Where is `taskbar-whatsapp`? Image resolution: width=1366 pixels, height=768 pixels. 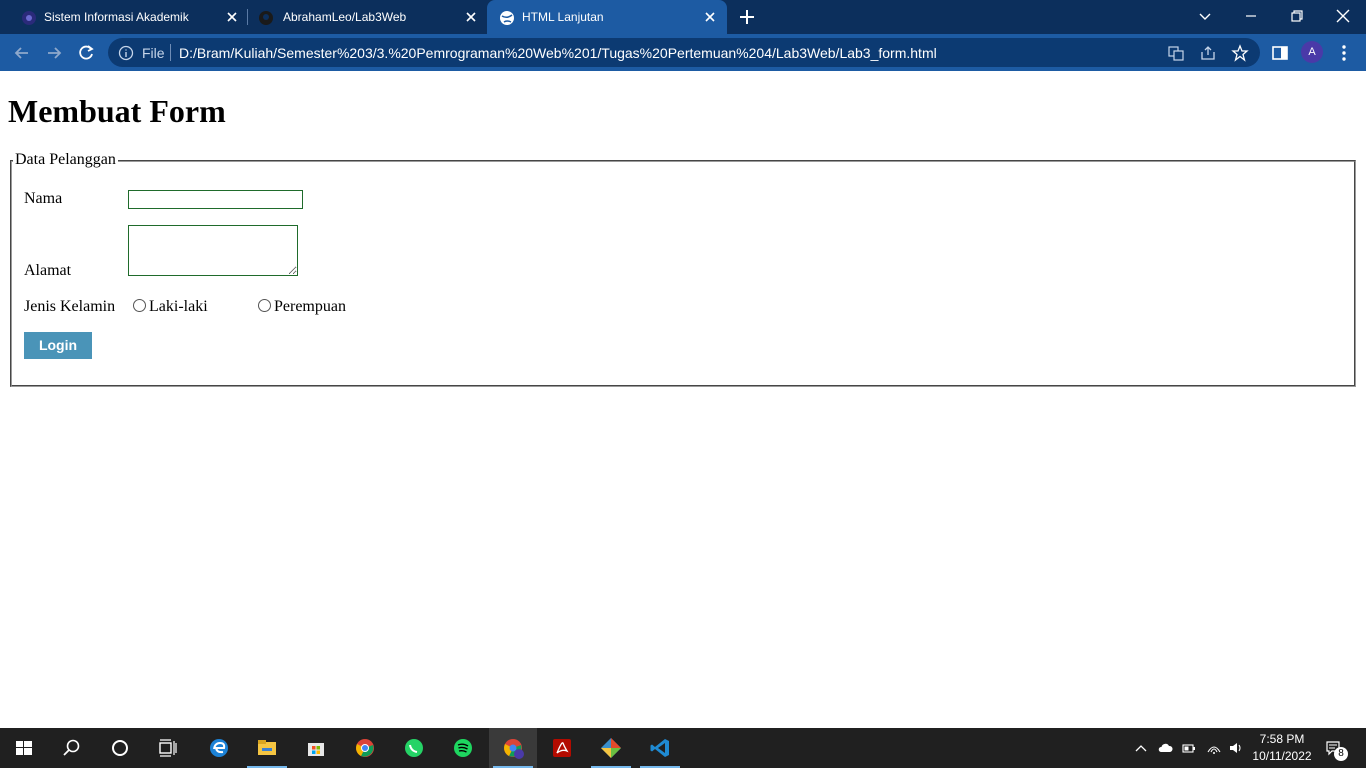
taskbar-whatsapp is located at coordinates (414, 748).